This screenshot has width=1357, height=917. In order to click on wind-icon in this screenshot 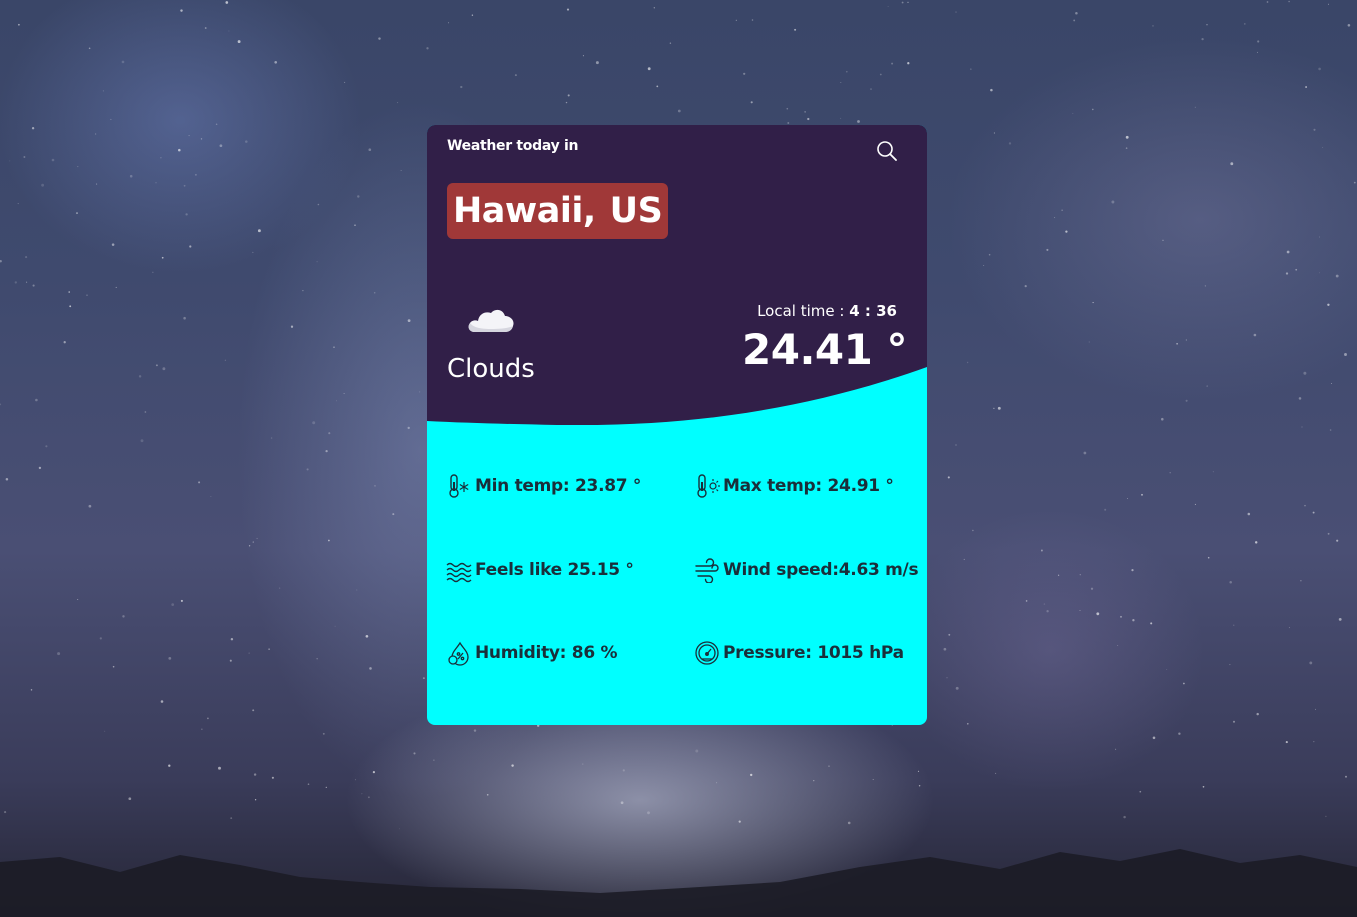, I will do `click(707, 570)`.